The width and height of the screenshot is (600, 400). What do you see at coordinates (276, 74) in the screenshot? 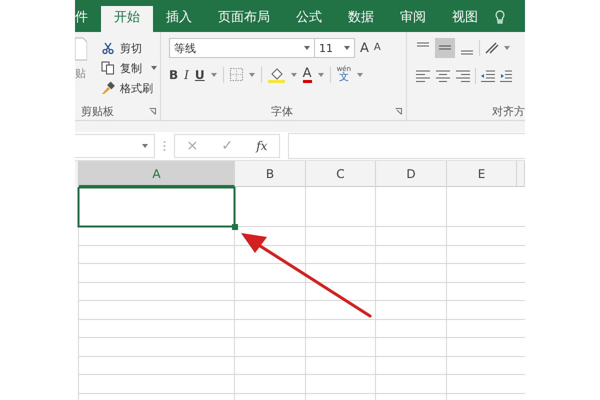
I see `fill-color-icon` at bounding box center [276, 74].